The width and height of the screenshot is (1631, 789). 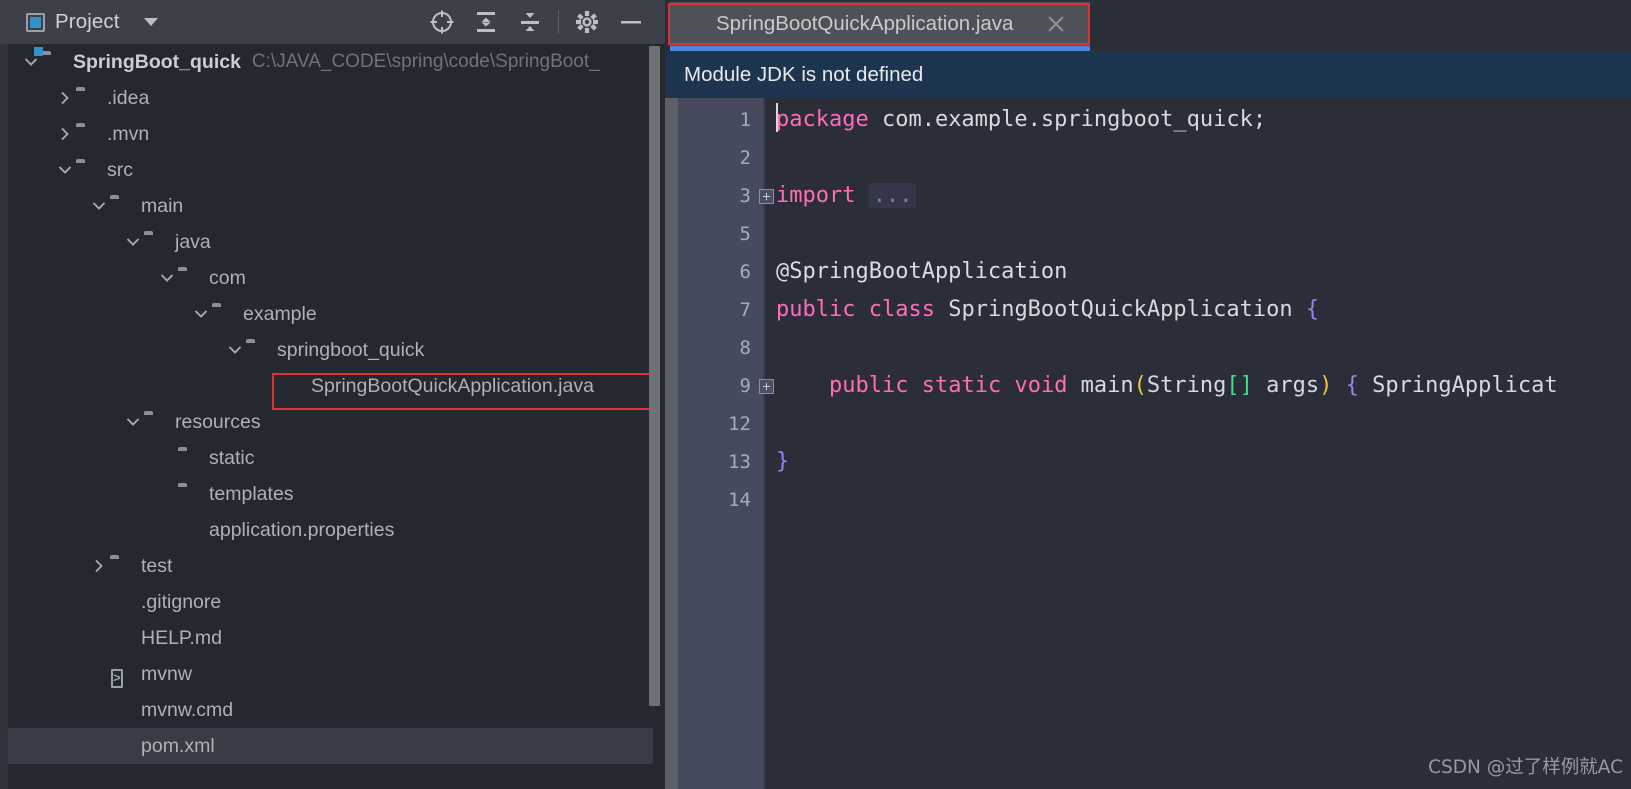 What do you see at coordinates (654, 376) in the screenshot?
I see `project-tree-scrollbar-thumb` at bounding box center [654, 376].